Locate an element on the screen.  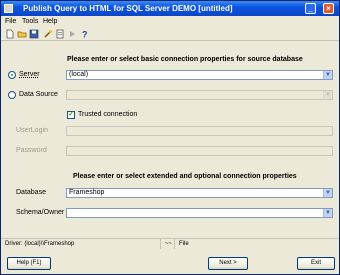
password-label: Password is located at coordinates (31, 150).